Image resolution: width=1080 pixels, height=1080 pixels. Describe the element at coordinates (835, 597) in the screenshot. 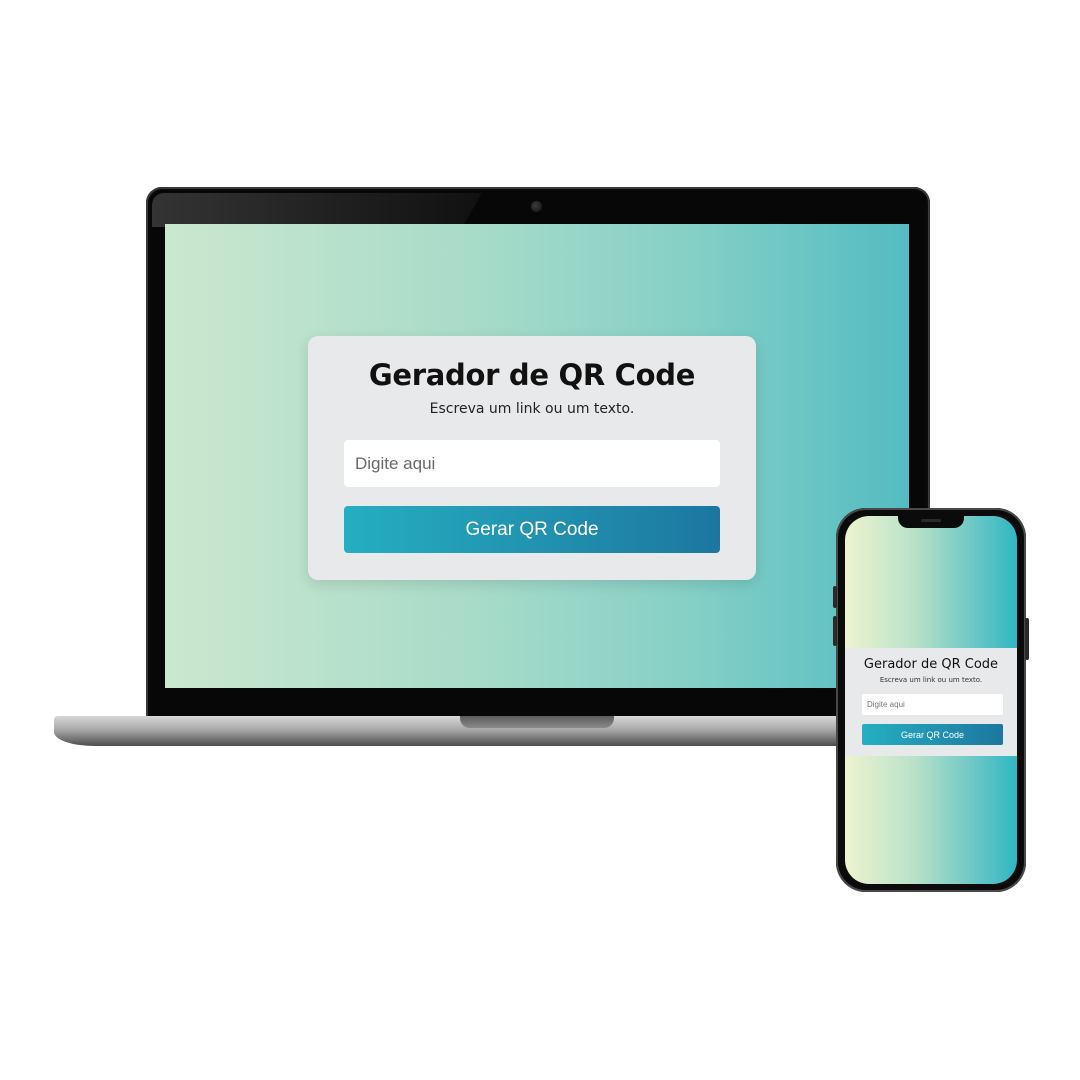

I see `phone-side-button` at that location.